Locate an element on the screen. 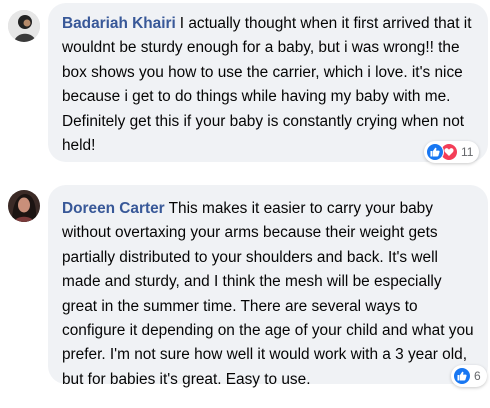 The width and height of the screenshot is (490, 408). reactions-summary: 6 is located at coordinates (469, 376).